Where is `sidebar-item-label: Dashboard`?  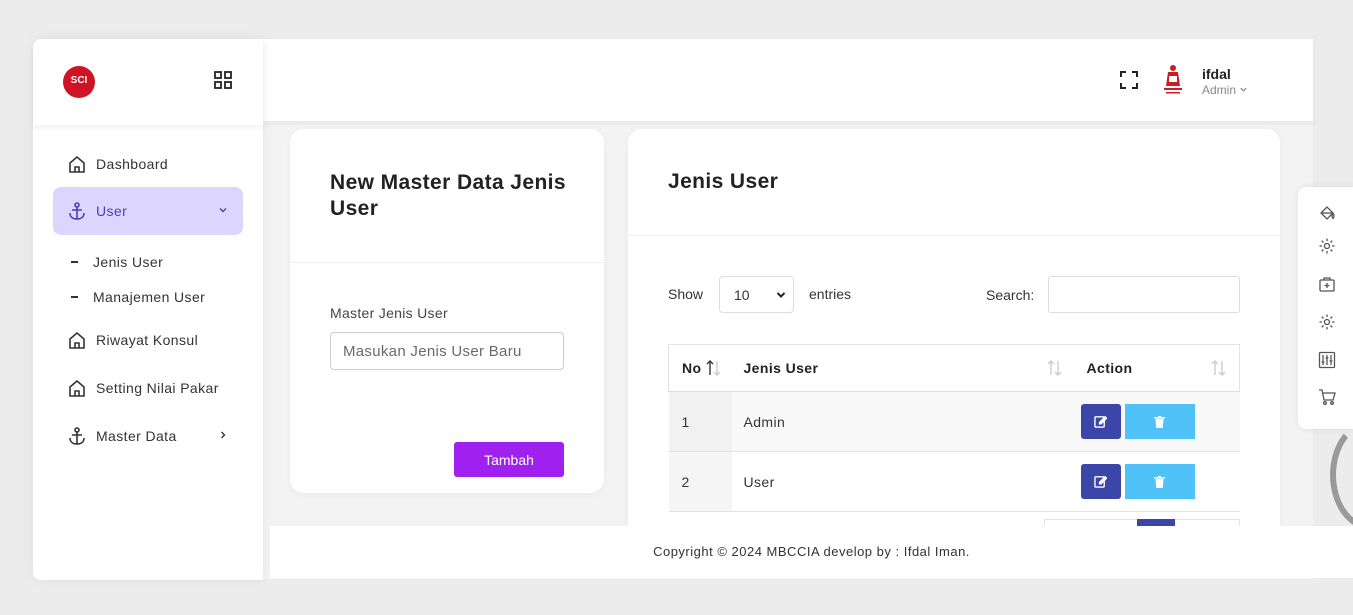 sidebar-item-label: Dashboard is located at coordinates (132, 164).